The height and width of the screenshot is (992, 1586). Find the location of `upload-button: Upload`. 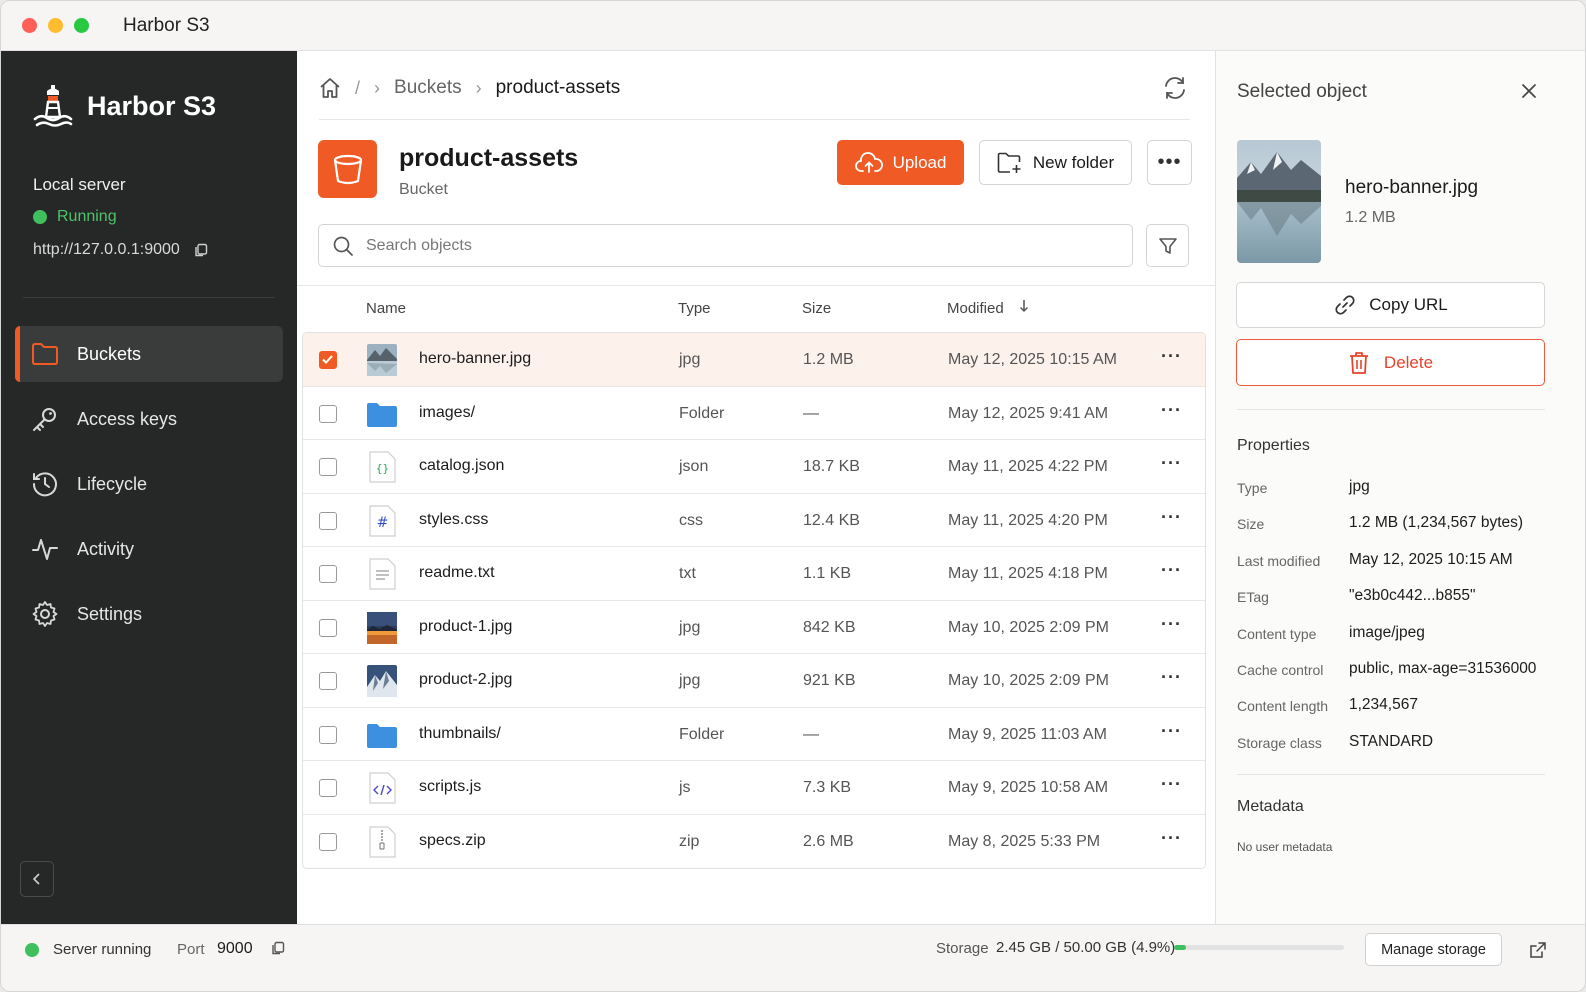

upload-button: Upload is located at coordinates (900, 162).